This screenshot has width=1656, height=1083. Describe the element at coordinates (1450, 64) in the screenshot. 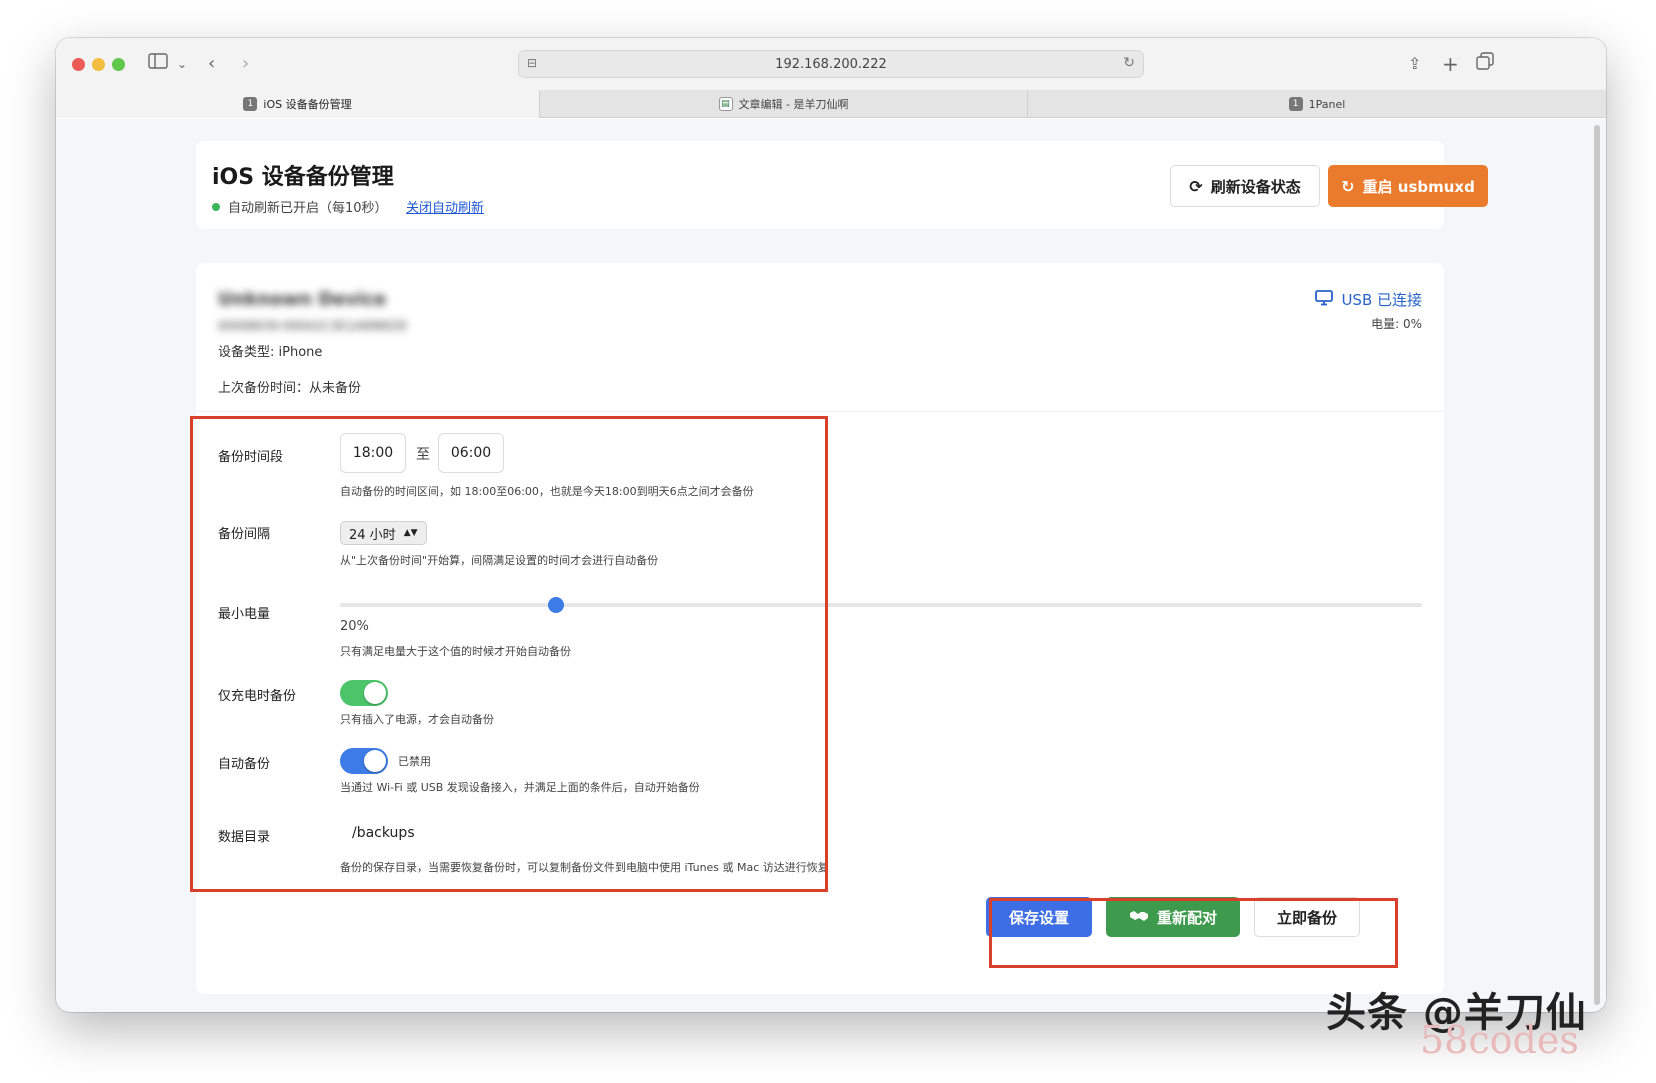

I see `new-tab-icon: +` at that location.